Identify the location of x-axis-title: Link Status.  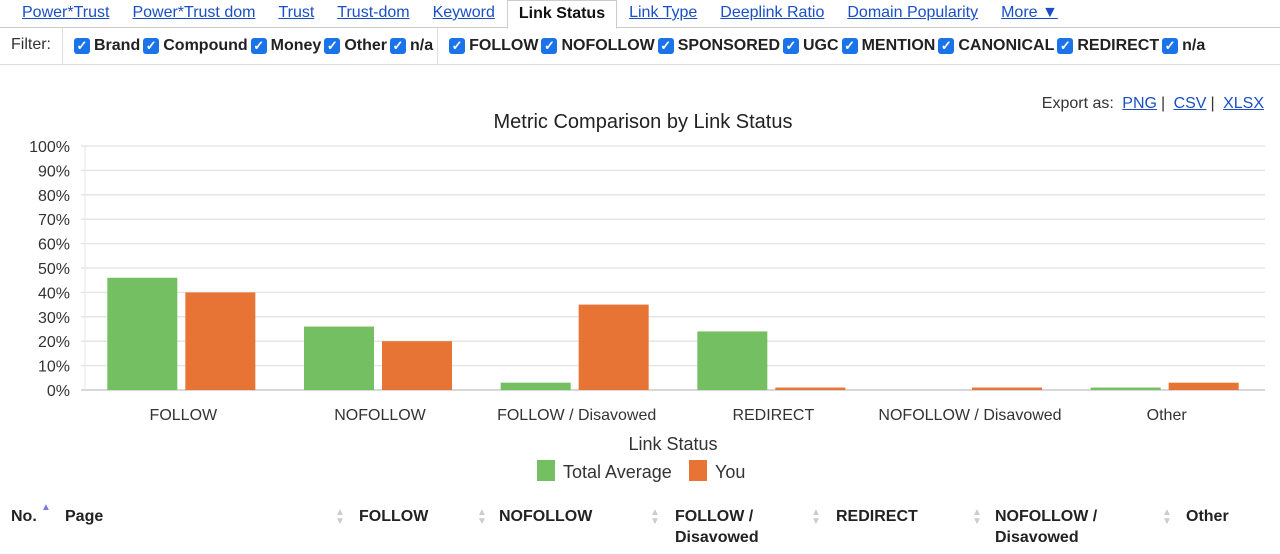
(672, 444).